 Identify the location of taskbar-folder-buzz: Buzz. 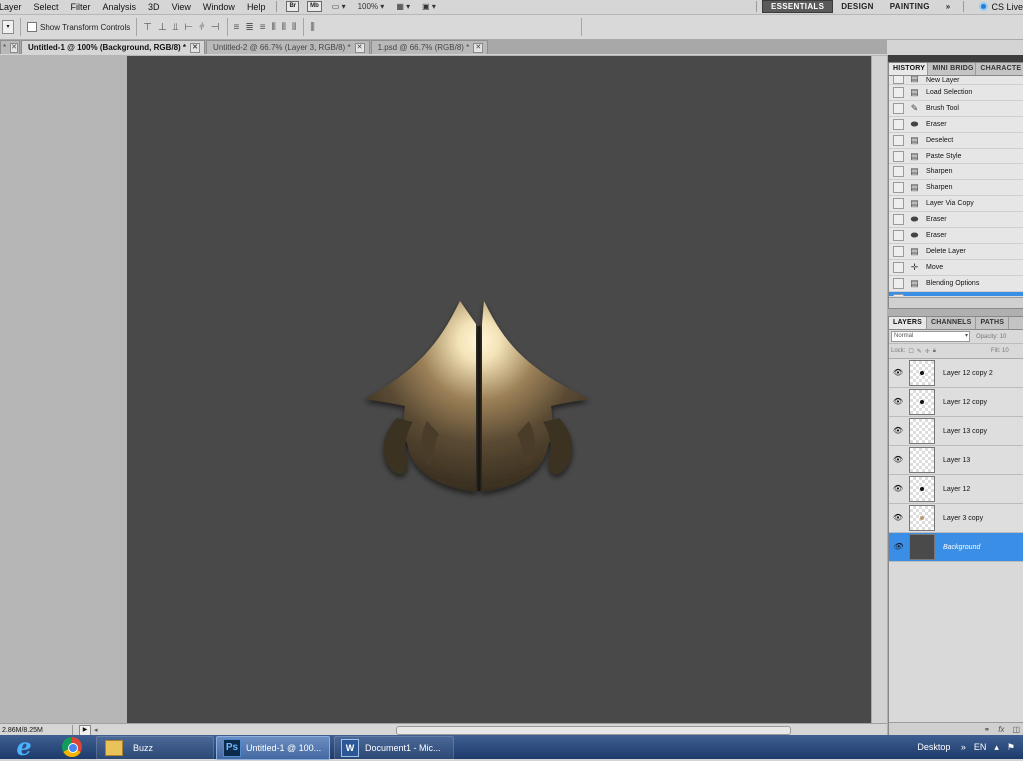
(155, 748).